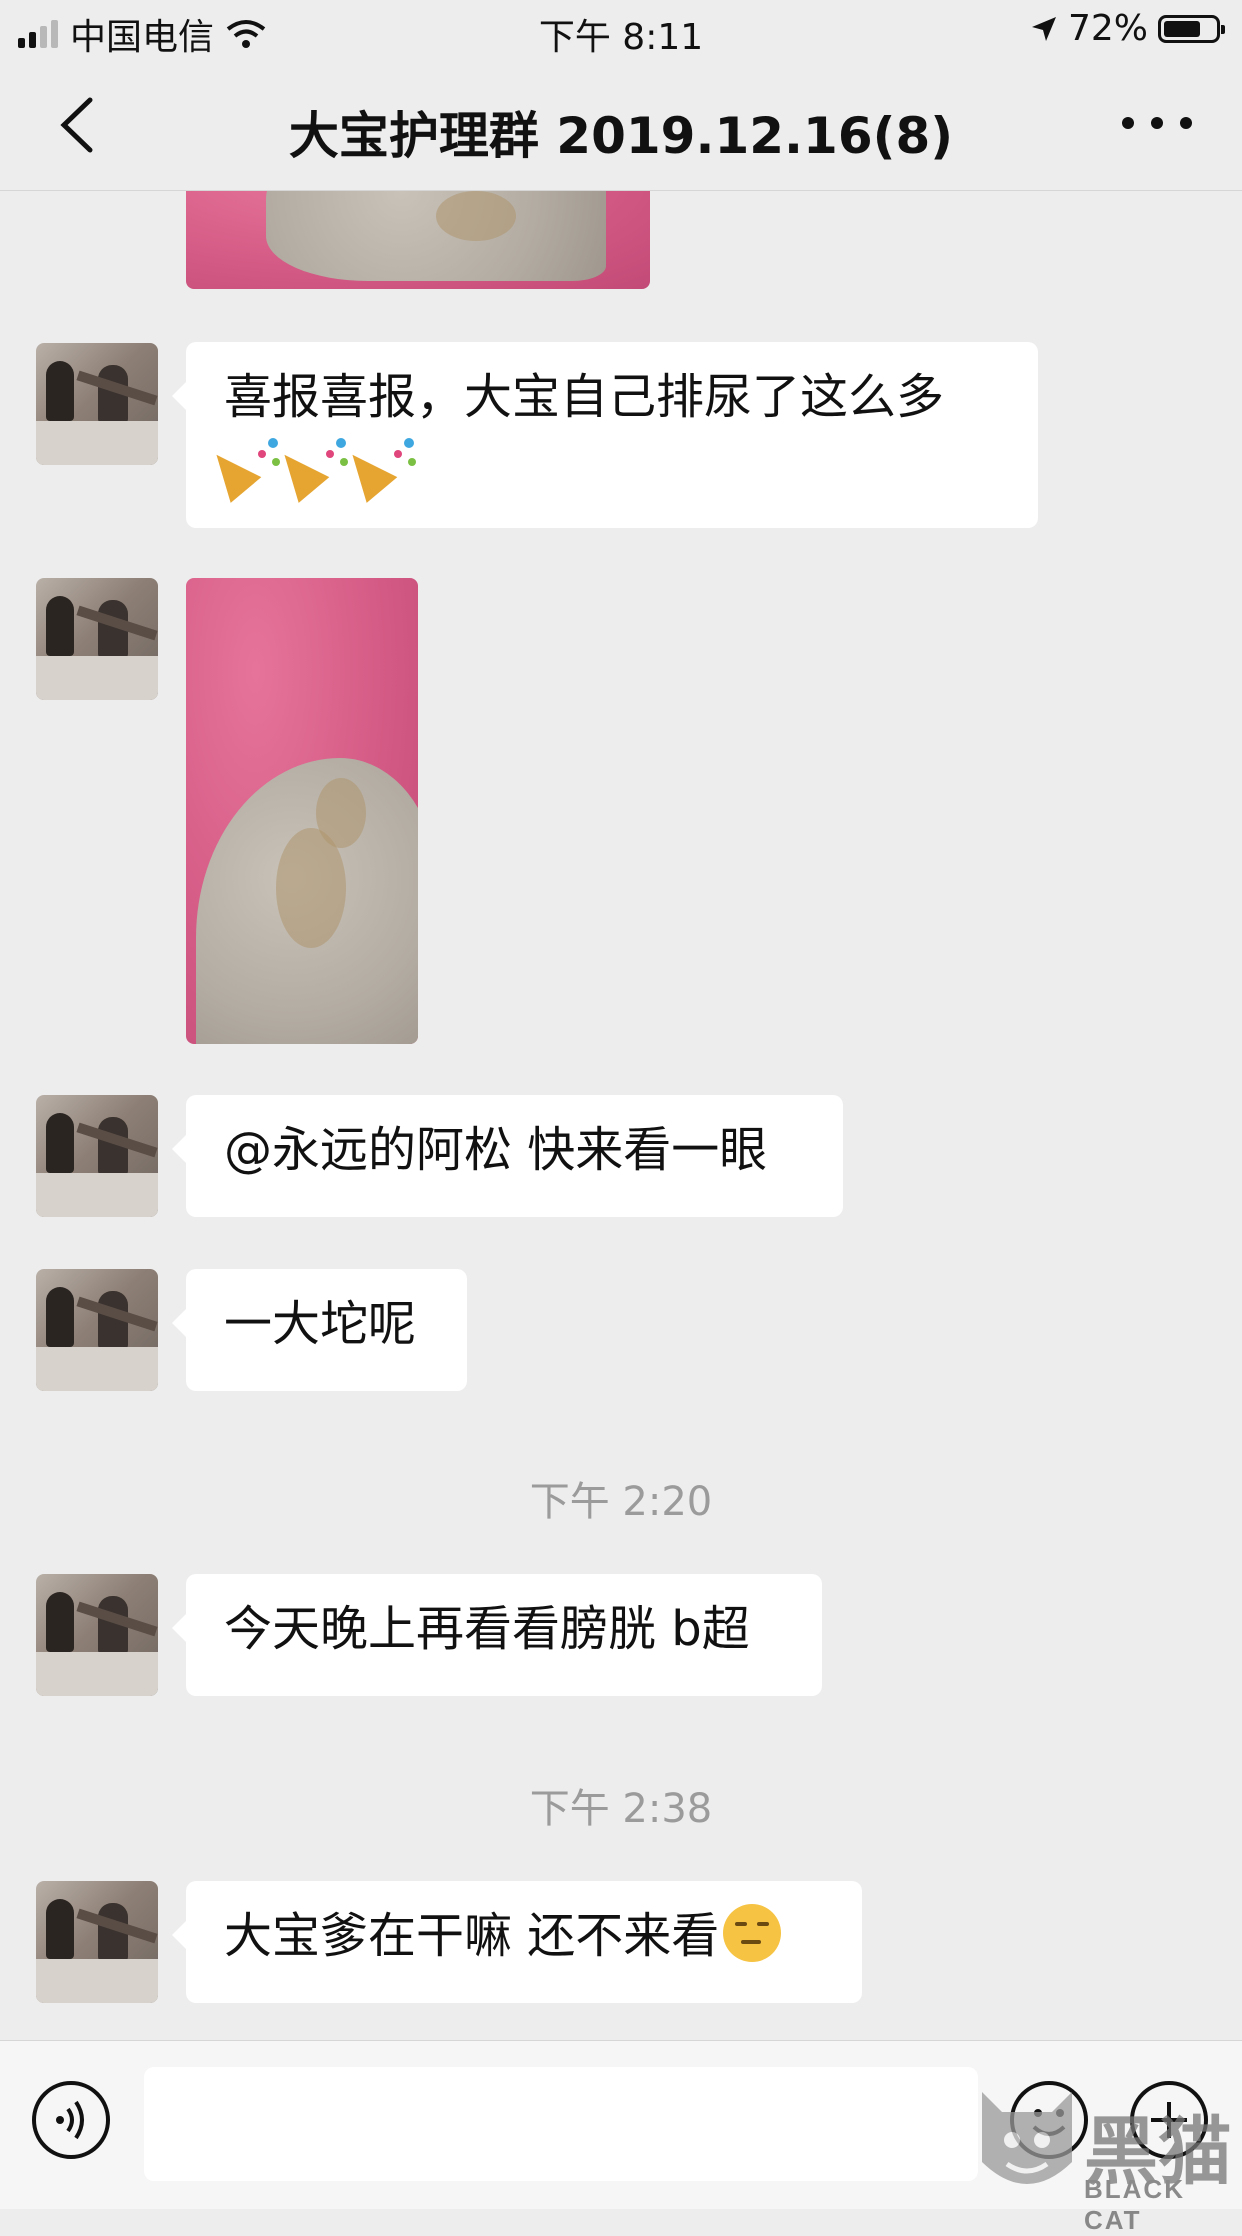 The height and width of the screenshot is (2236, 1242). I want to click on unamused-face-icon, so click(752, 1933).